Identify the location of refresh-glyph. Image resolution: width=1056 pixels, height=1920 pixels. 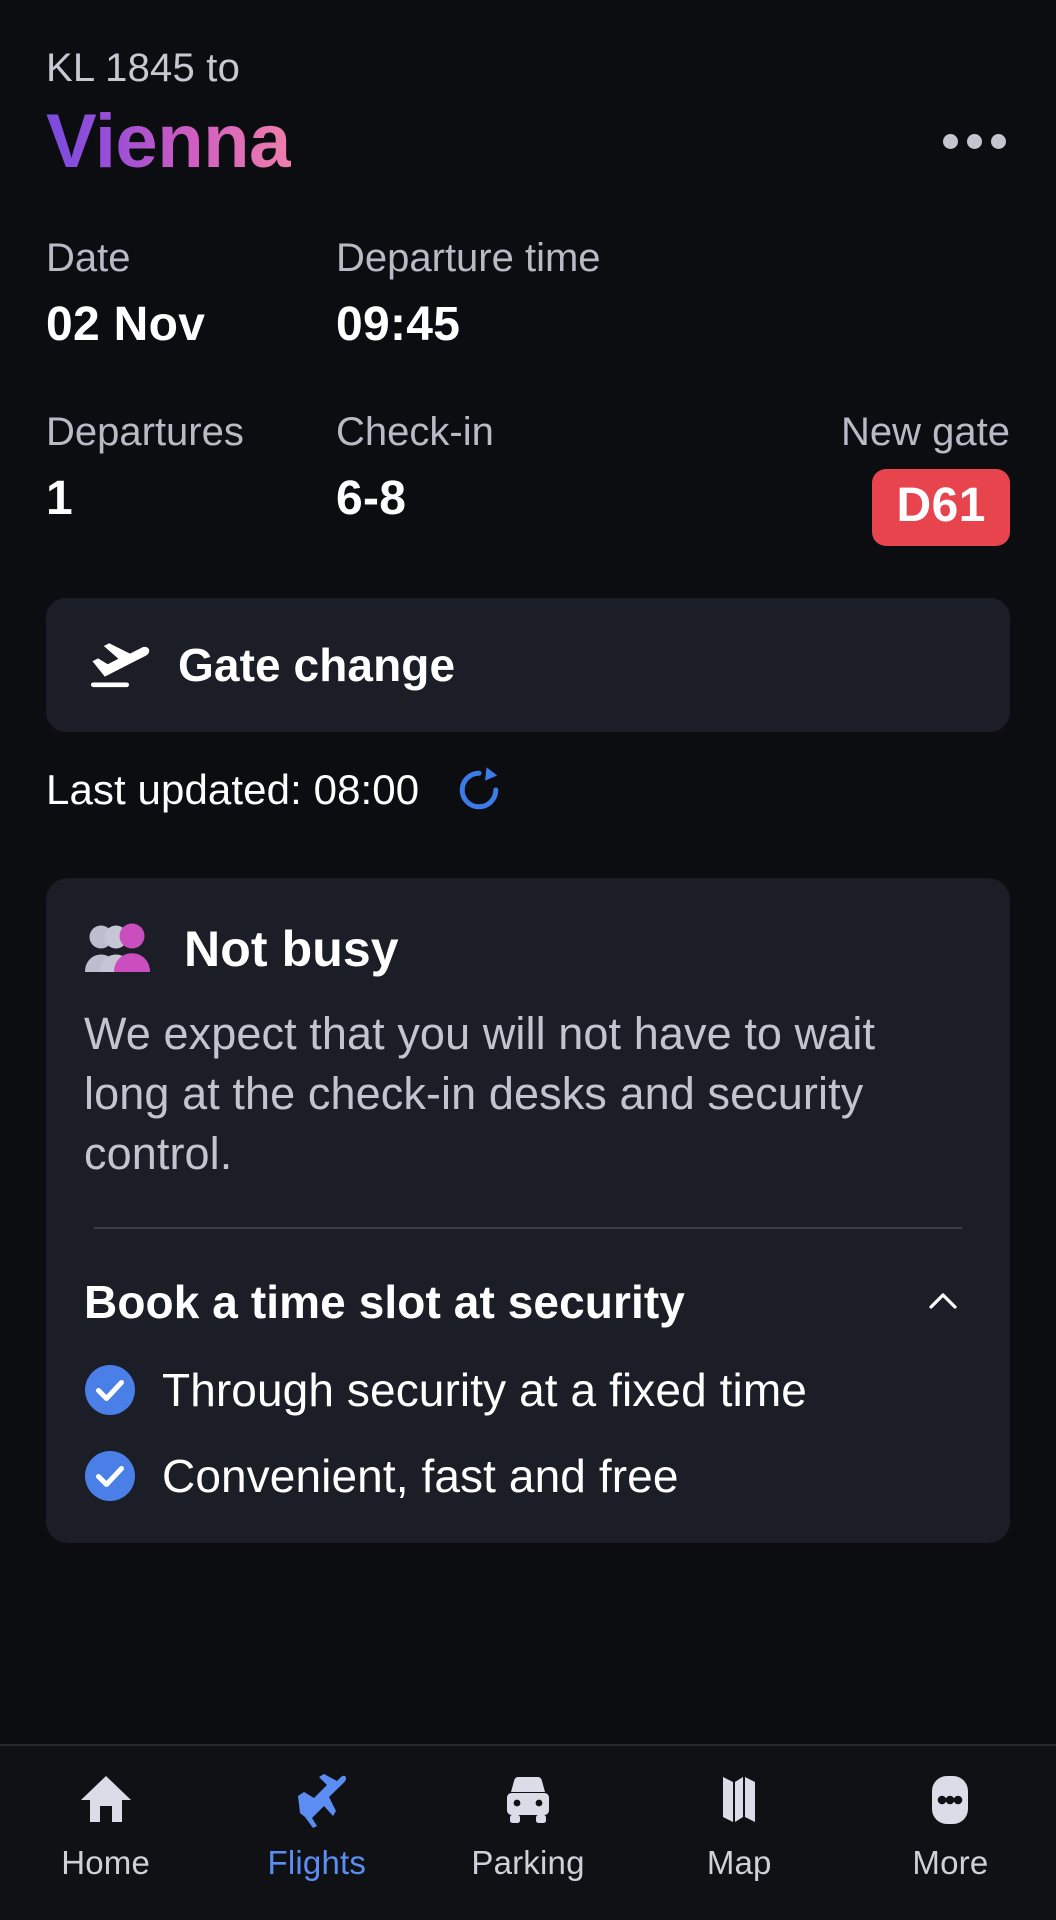
(479, 788).